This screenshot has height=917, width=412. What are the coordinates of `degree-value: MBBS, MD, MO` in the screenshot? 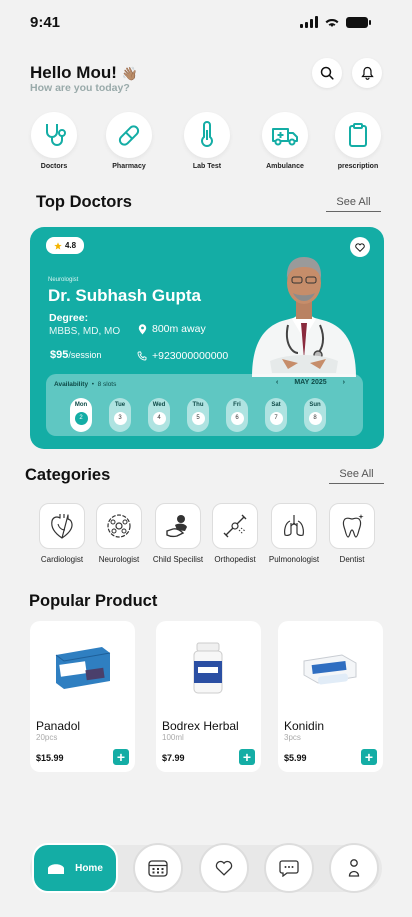 It's located at (85, 331).